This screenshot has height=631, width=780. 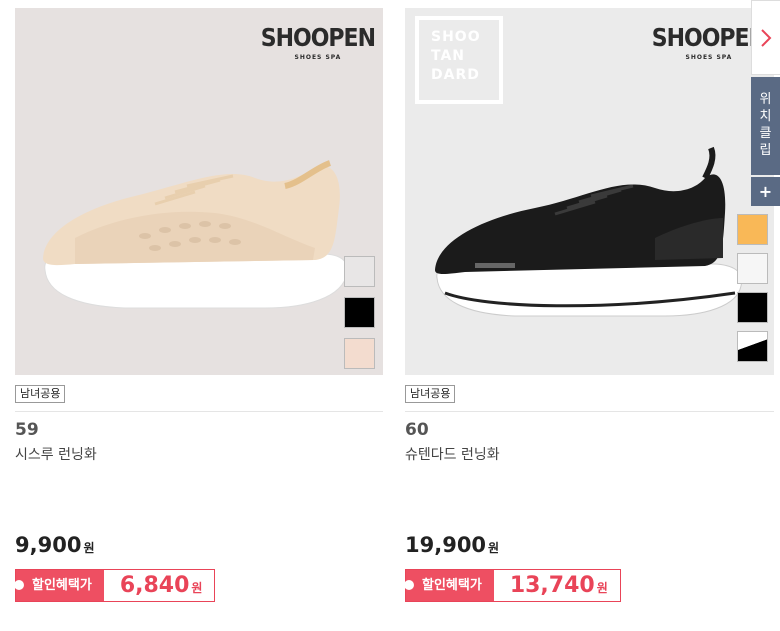 What do you see at coordinates (765, 150) in the screenshot?
I see `wish-label-char: 립` at bounding box center [765, 150].